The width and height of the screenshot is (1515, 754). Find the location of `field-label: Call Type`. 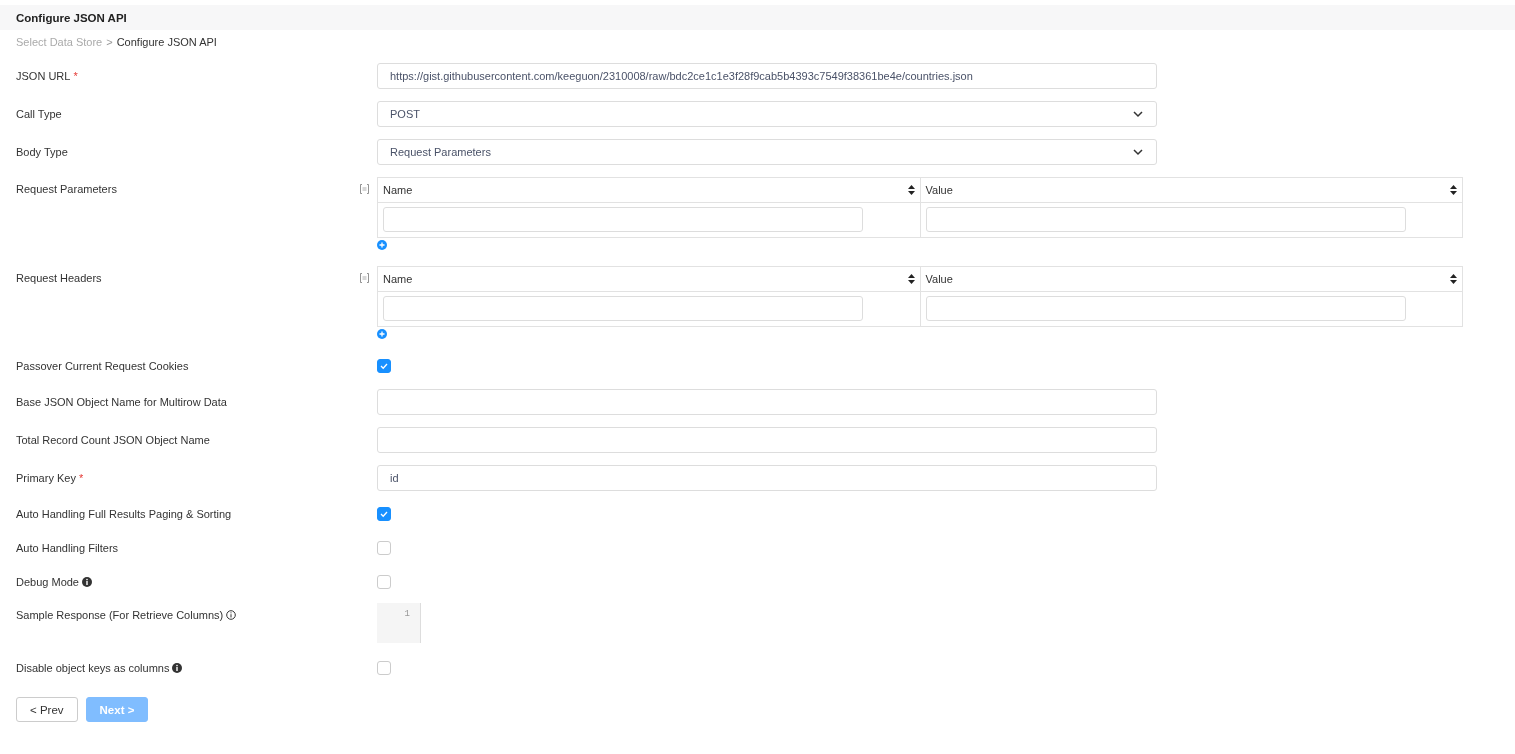

field-label: Call Type is located at coordinates (39, 114).